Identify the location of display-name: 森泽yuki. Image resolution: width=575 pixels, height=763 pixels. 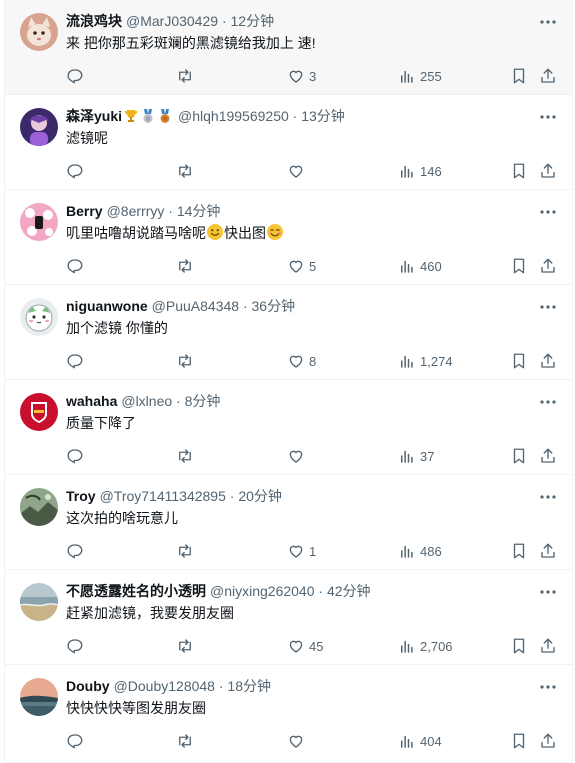
(94, 116).